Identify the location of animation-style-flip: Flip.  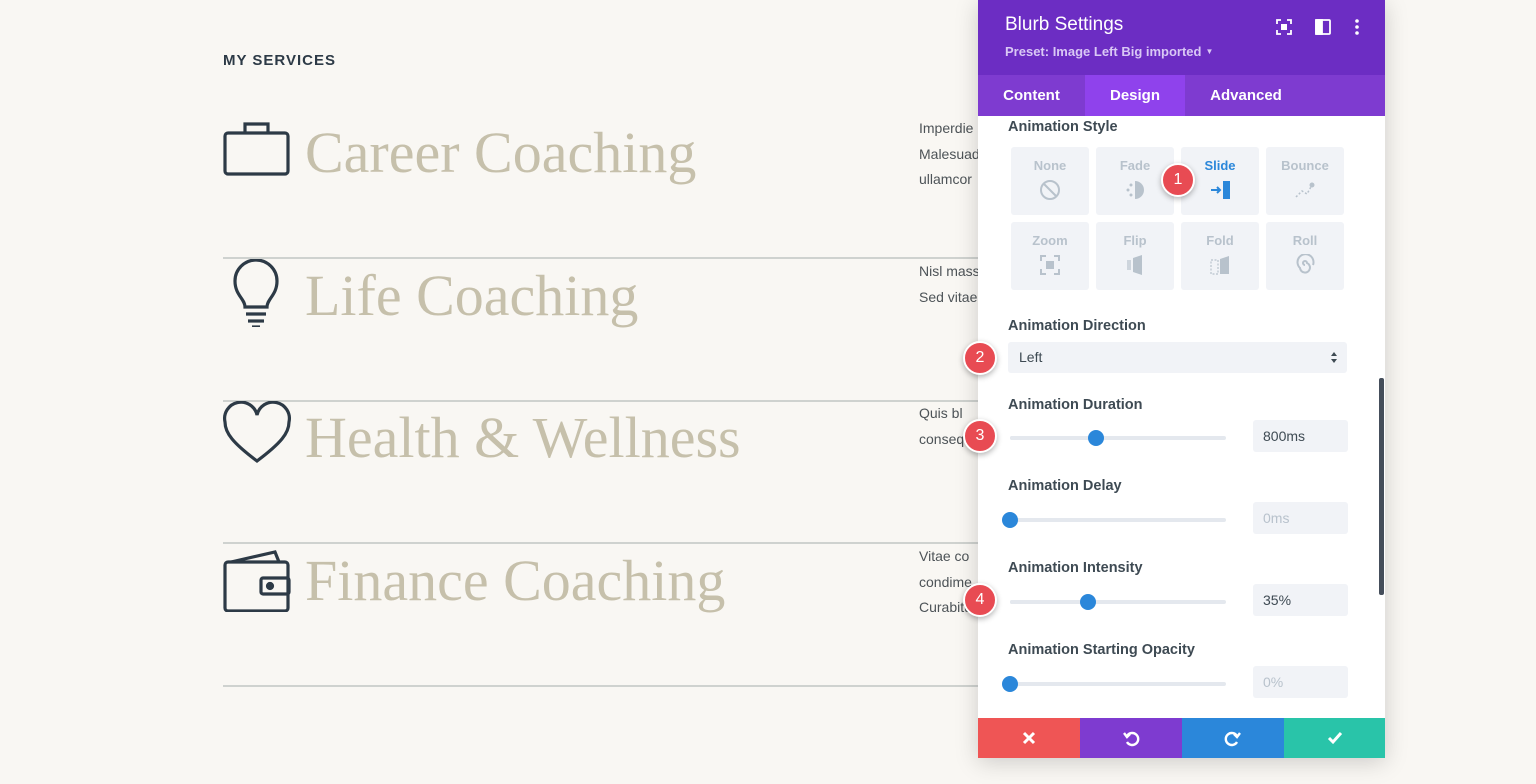
(1135, 256).